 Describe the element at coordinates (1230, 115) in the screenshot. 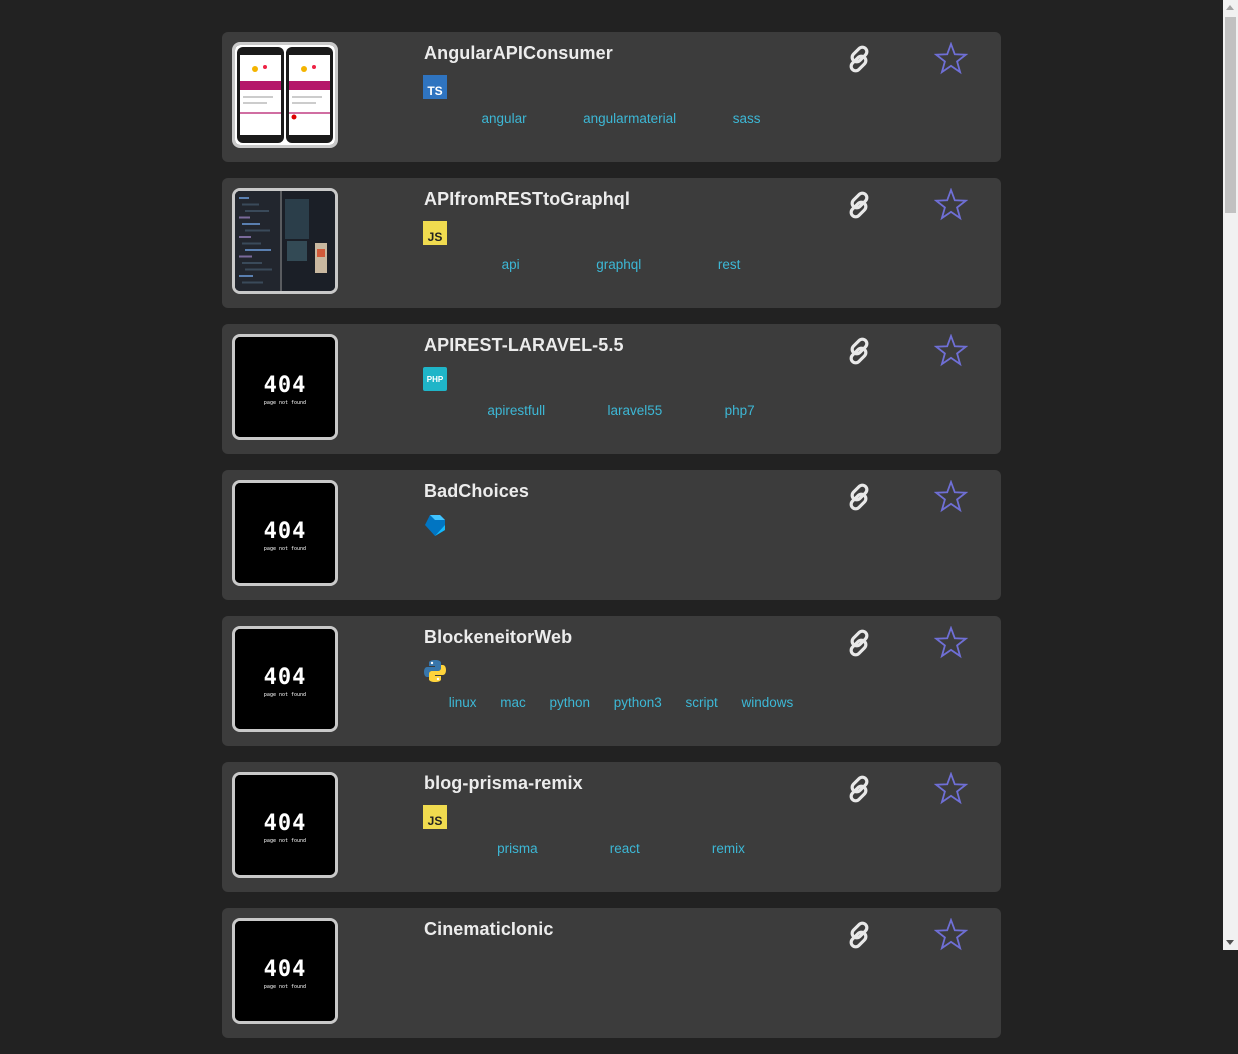

I see `scroll-thumb` at that location.